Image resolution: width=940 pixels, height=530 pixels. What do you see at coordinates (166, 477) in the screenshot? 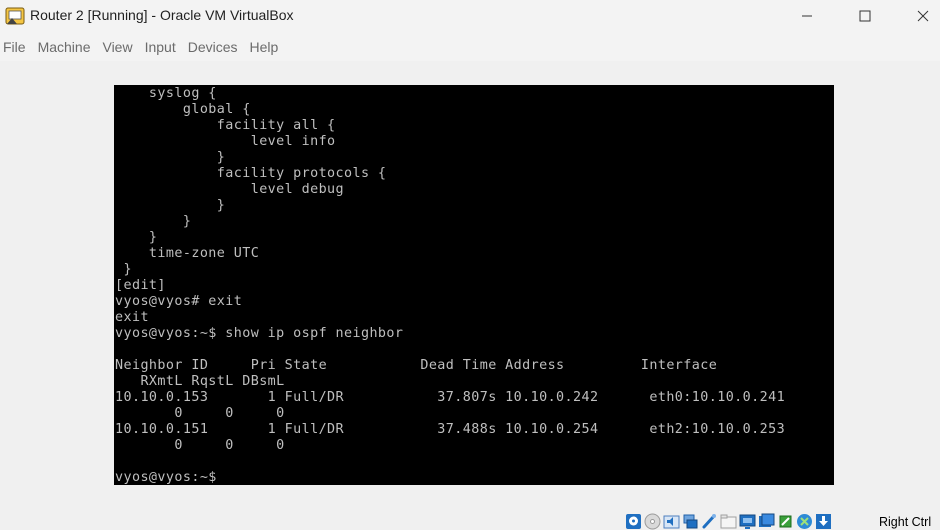
I see `console-prompt-line: vyos@vyos:~$` at bounding box center [166, 477].